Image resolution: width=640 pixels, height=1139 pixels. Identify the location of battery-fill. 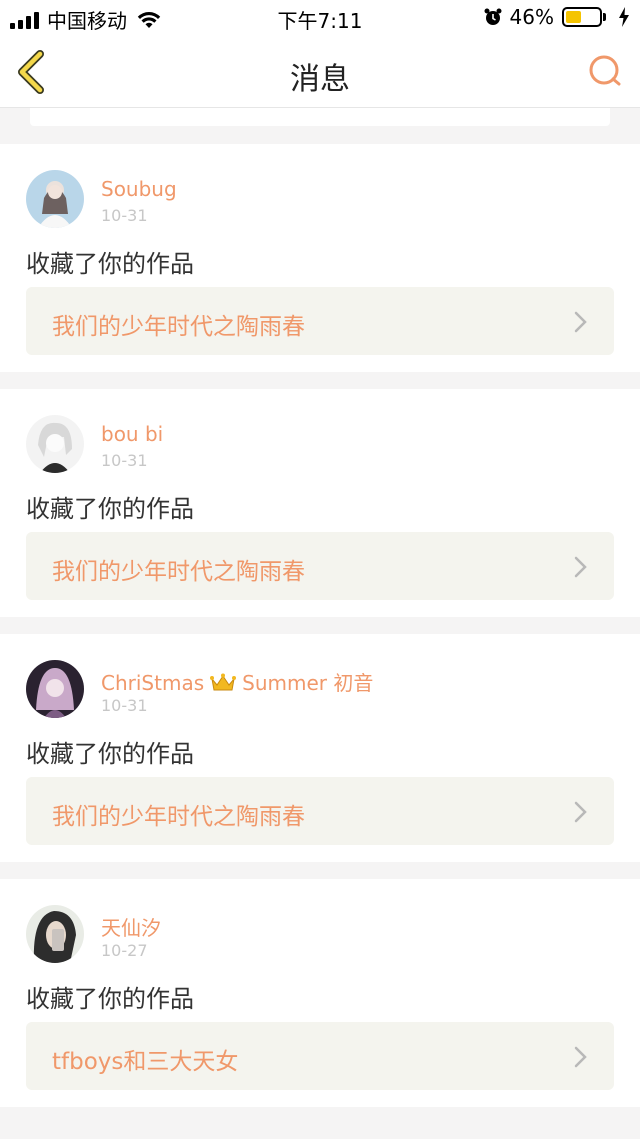
(573, 17).